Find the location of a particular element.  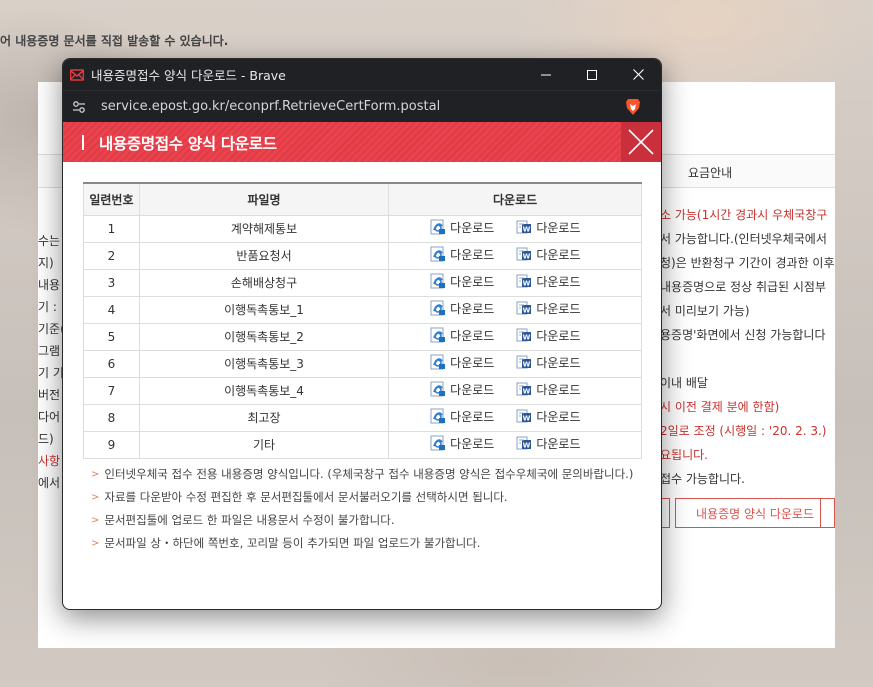

table-row: 5 이행독촉통보_2 다운로드 W 다운로드 is located at coordinates (362, 336).